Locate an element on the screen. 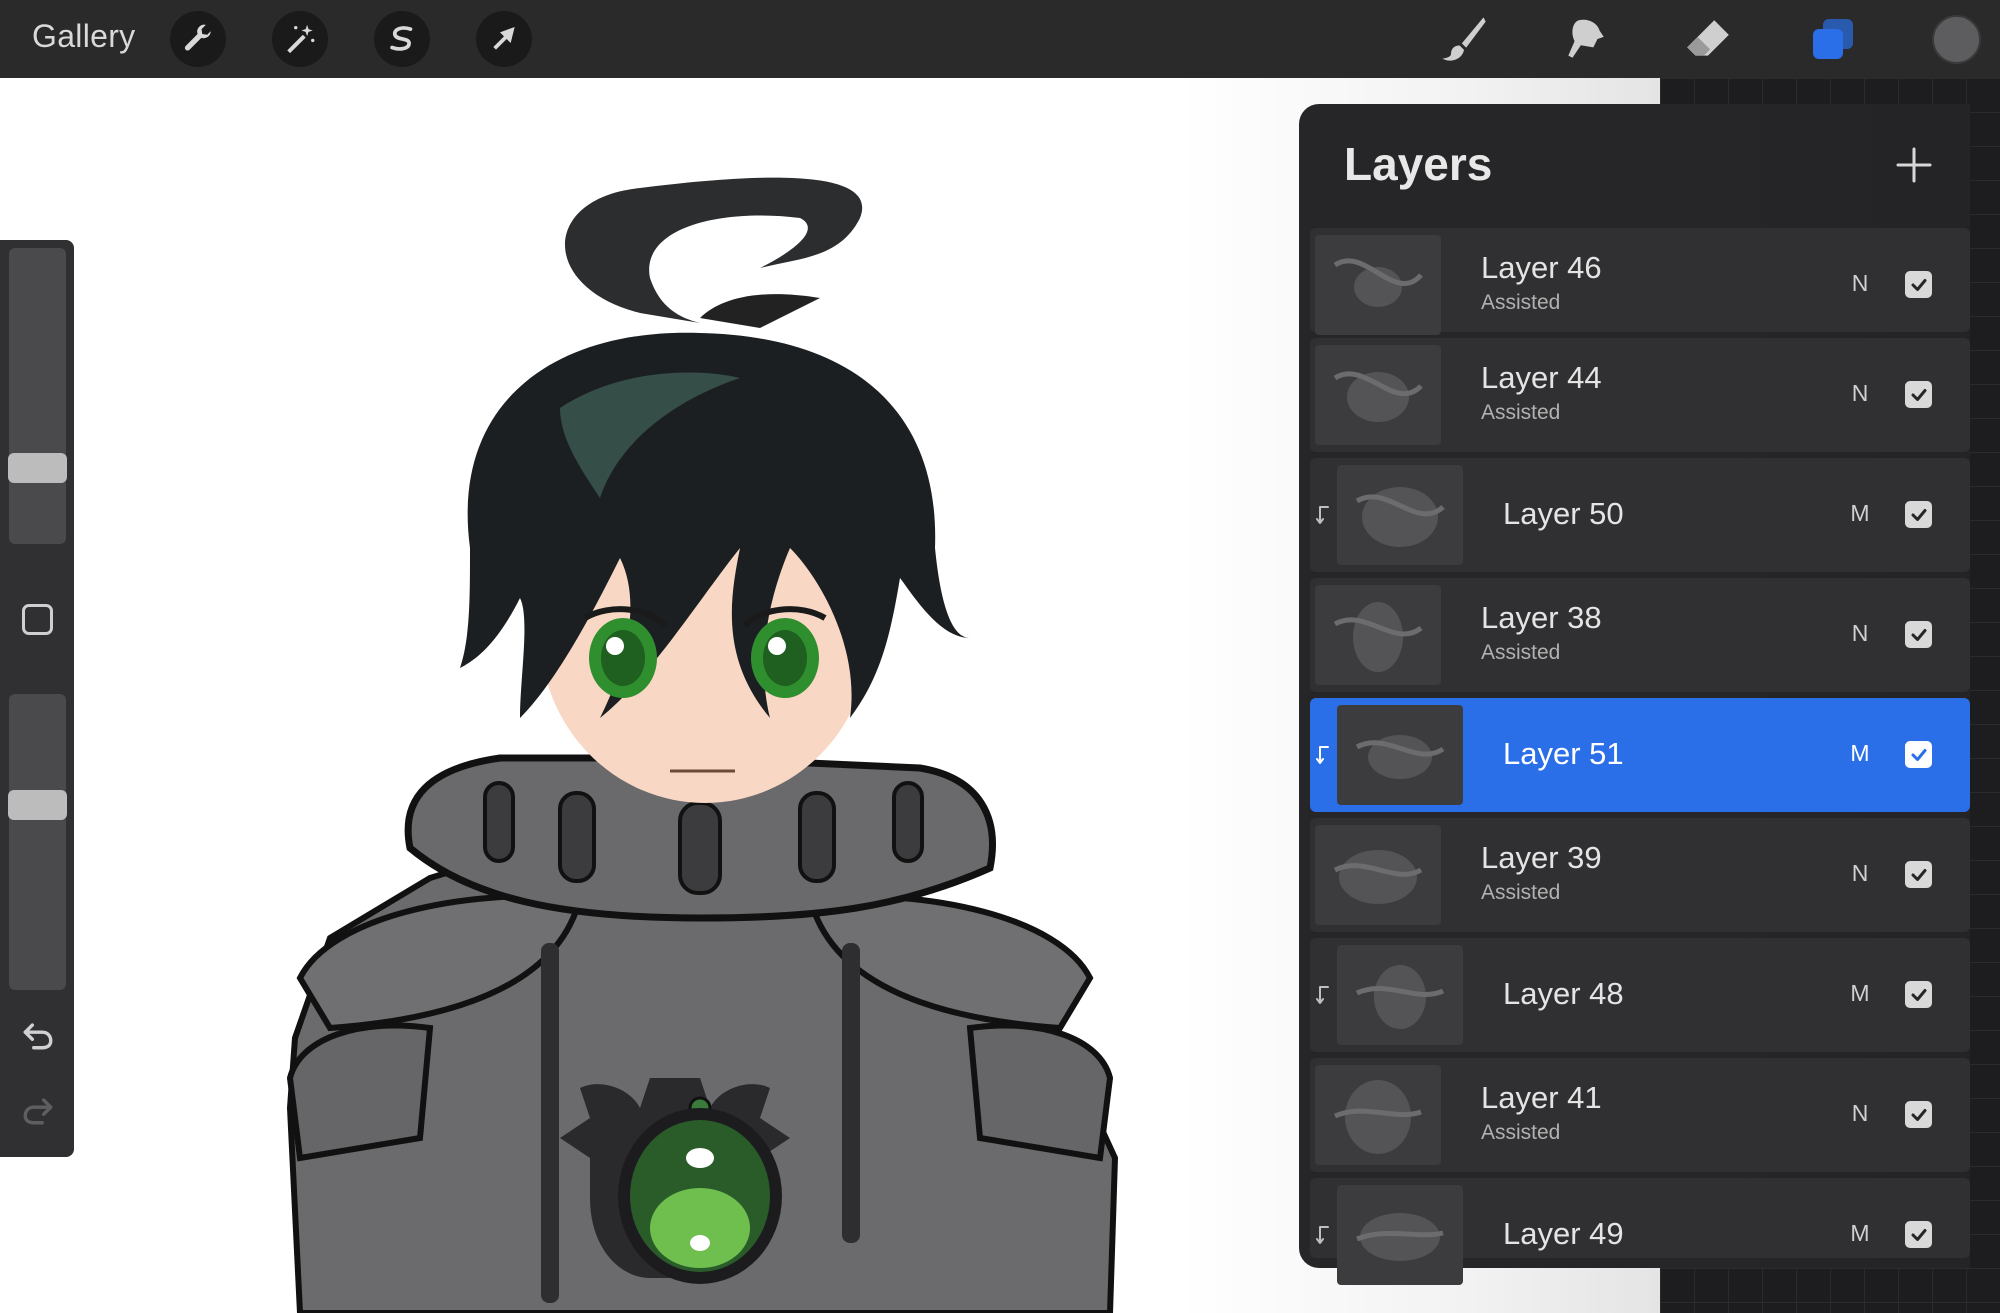  left-sidebar is located at coordinates (37, 698).